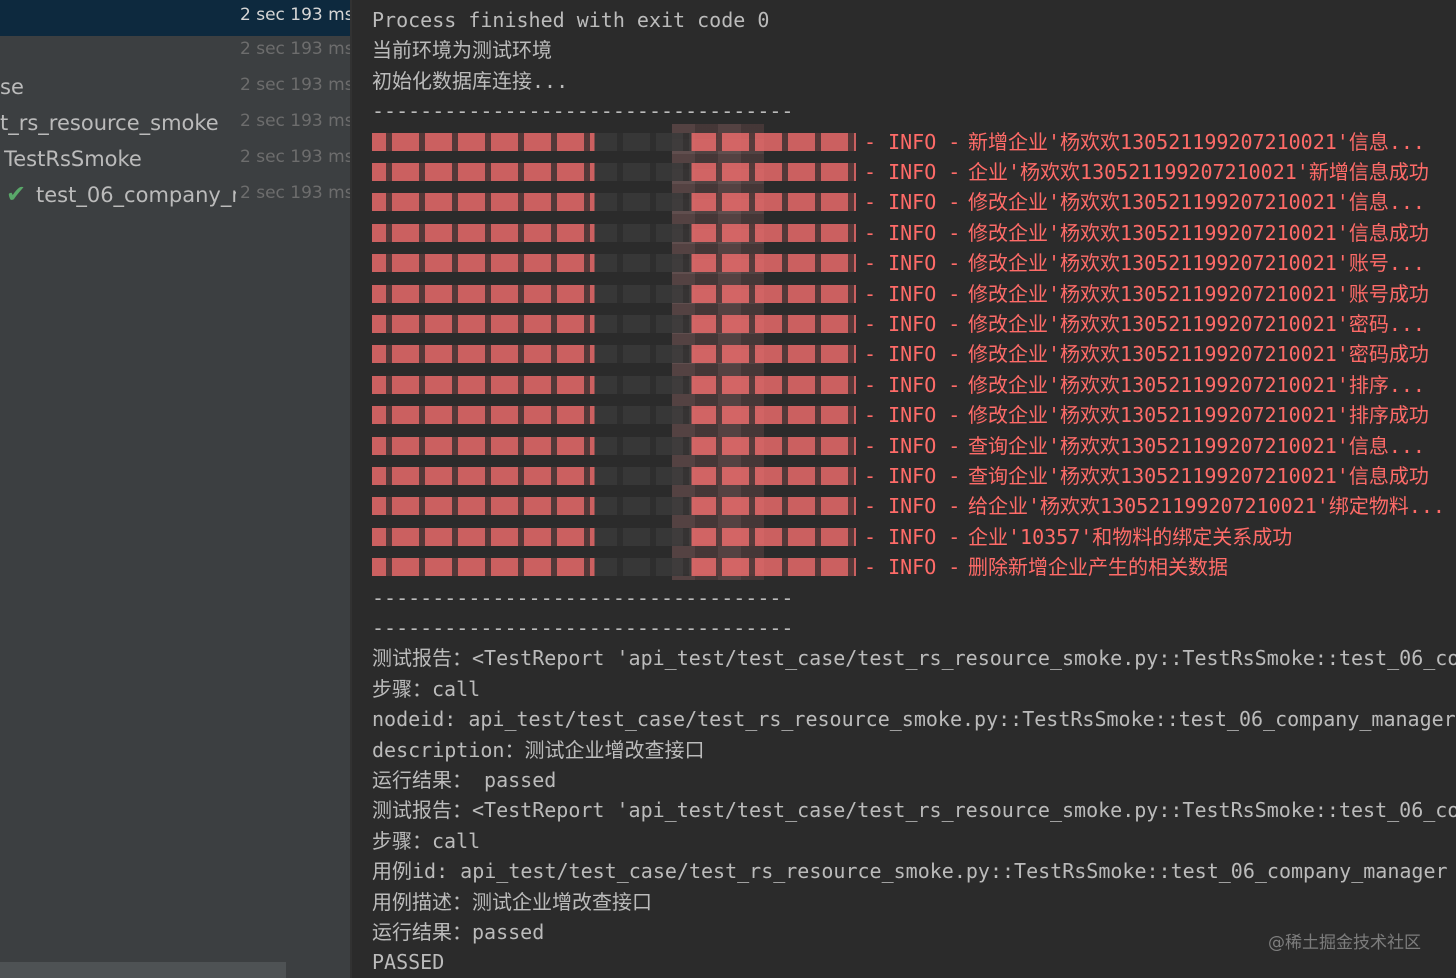 Image resolution: width=1456 pixels, height=978 pixels. What do you see at coordinates (143, 970) in the screenshot?
I see `horizontal-scrollbar` at bounding box center [143, 970].